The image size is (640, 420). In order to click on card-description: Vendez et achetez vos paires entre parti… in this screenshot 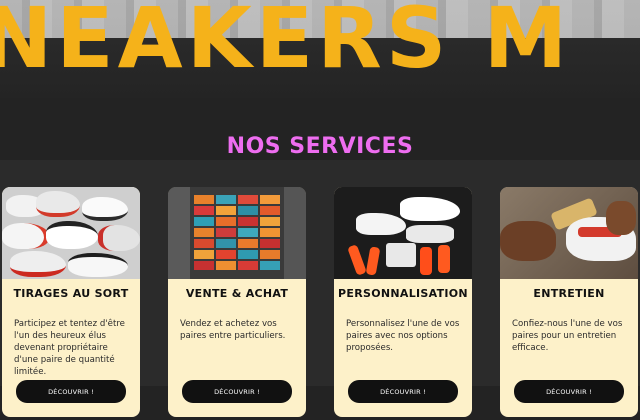, I will do `click(233, 330)`.